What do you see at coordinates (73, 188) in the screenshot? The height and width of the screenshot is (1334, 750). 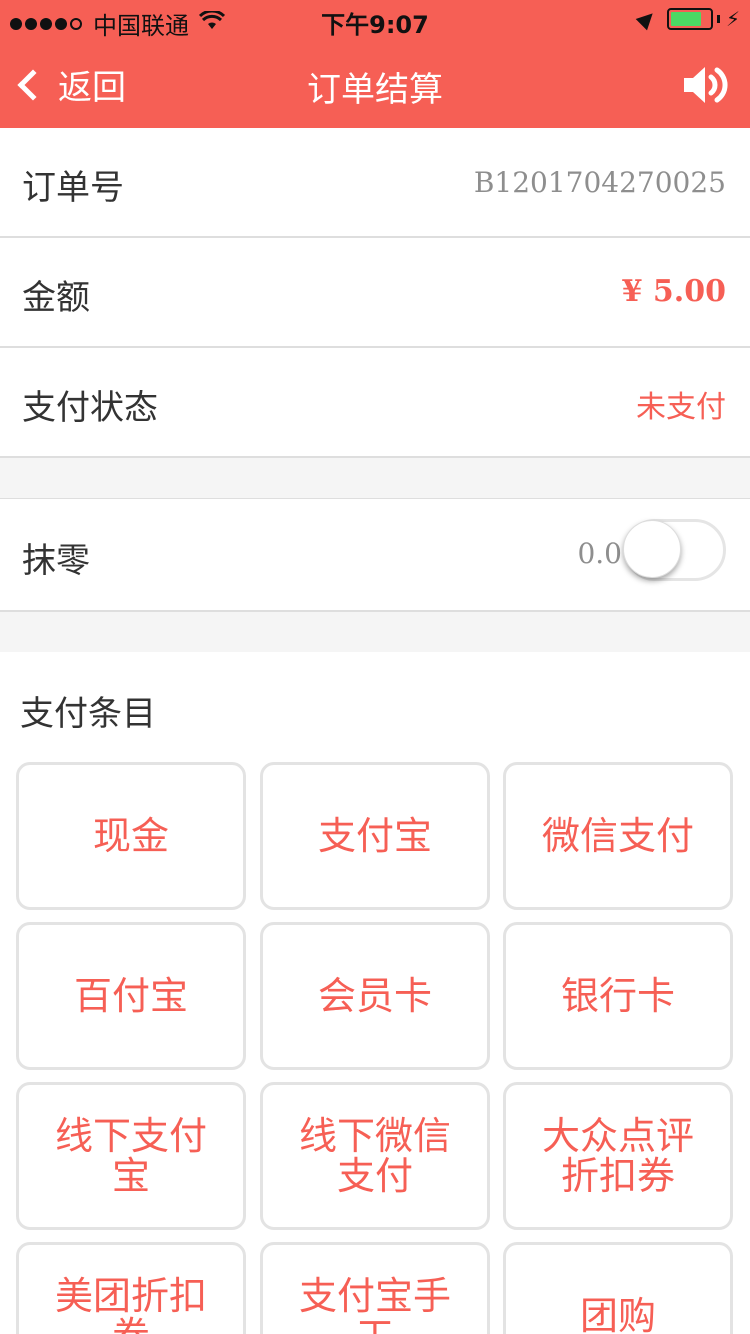 I see `order-number-label: 订单号` at bounding box center [73, 188].